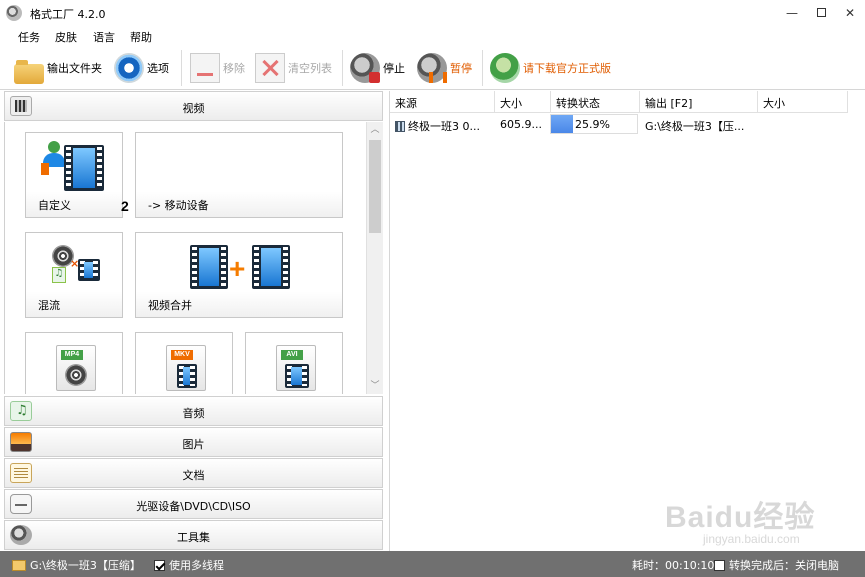  What do you see at coordinates (803, 102) in the screenshot?
I see `column-header-output-size: 大小` at bounding box center [803, 102].